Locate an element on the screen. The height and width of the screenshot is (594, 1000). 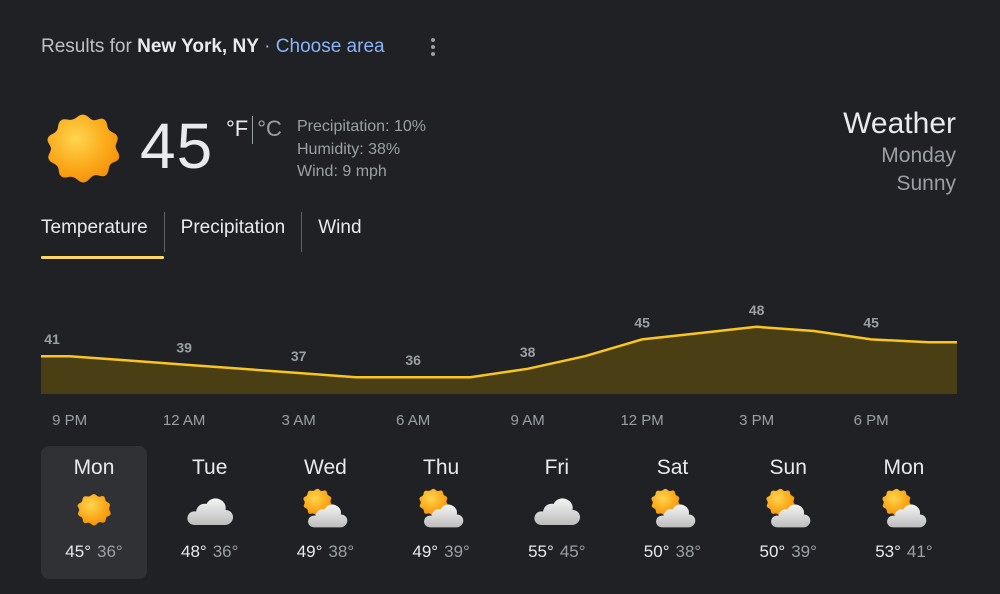
day-name: Wed is located at coordinates (325, 467).